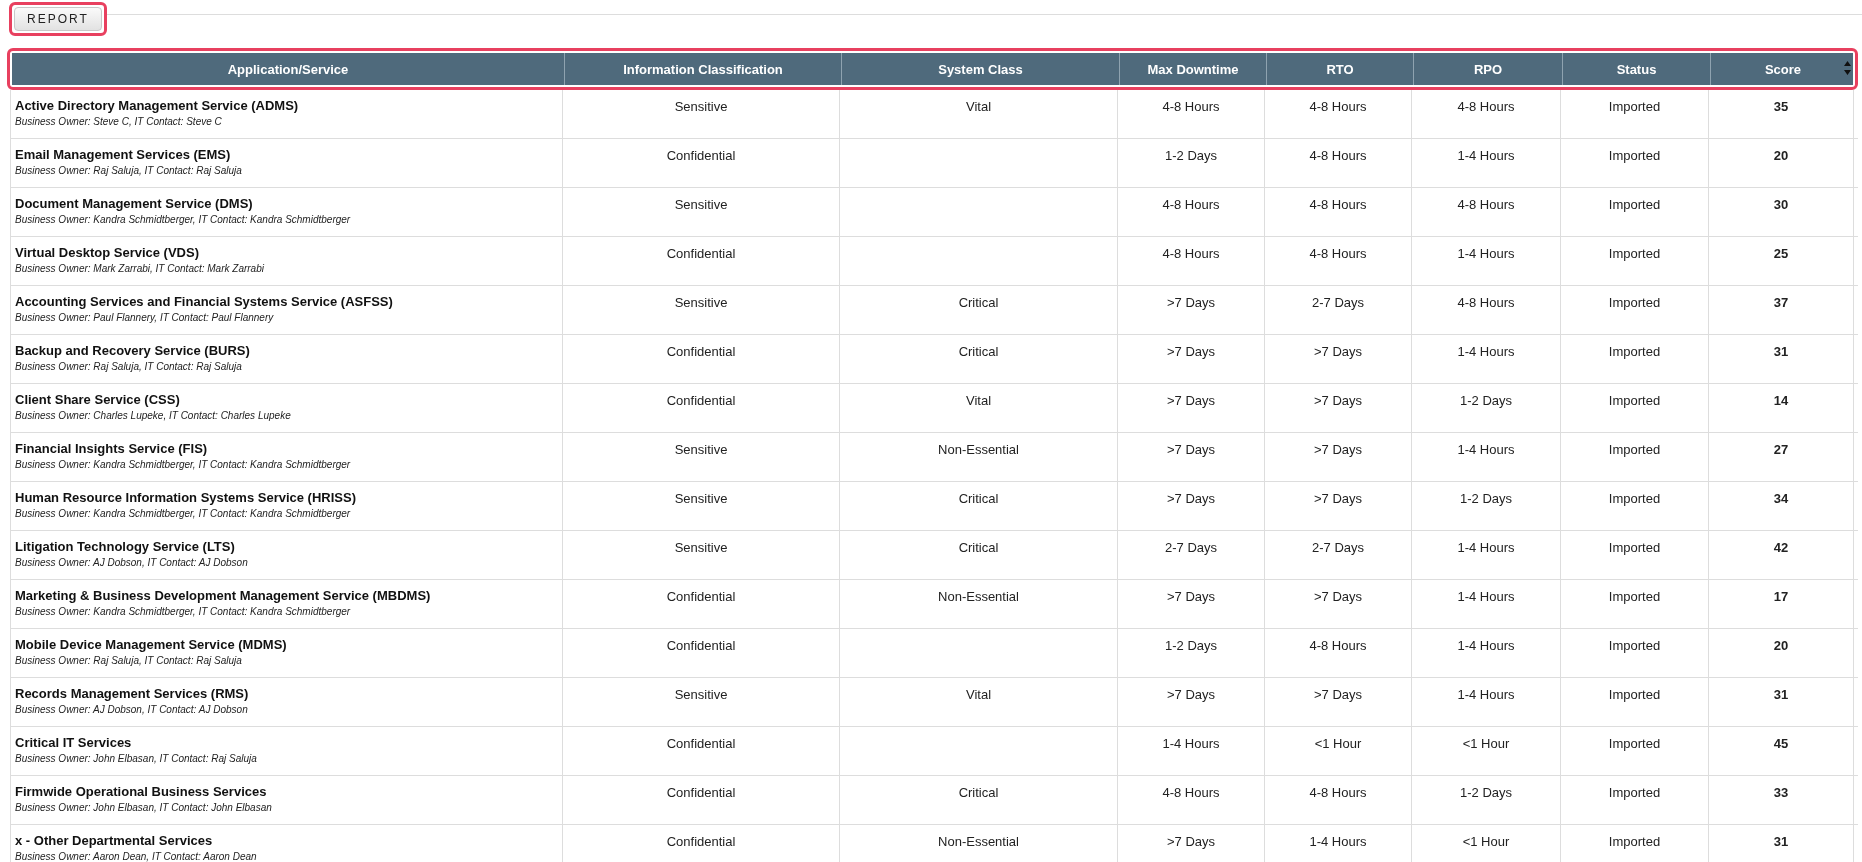 The image size is (1862, 862). What do you see at coordinates (153, 415) in the screenshot?
I see `owner-text: Business Owner: Charles Lupeke, IT Contact: Charles Lupeke` at bounding box center [153, 415].